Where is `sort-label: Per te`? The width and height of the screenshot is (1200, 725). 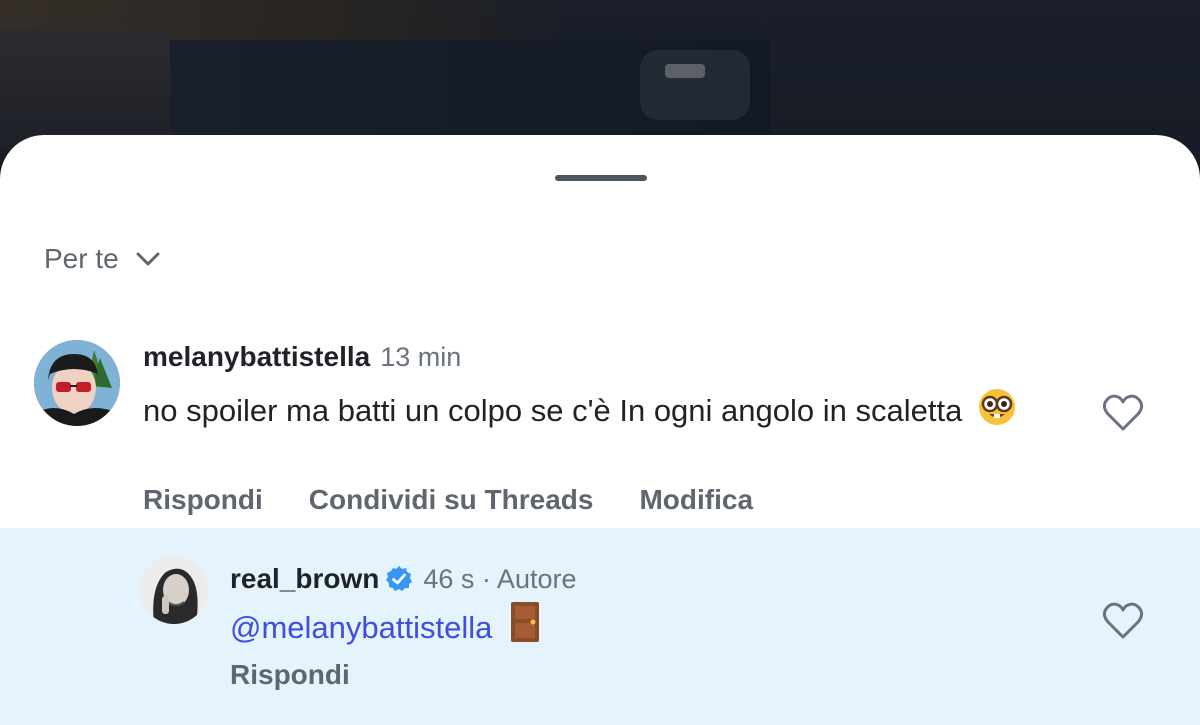 sort-label: Per te is located at coordinates (81, 258).